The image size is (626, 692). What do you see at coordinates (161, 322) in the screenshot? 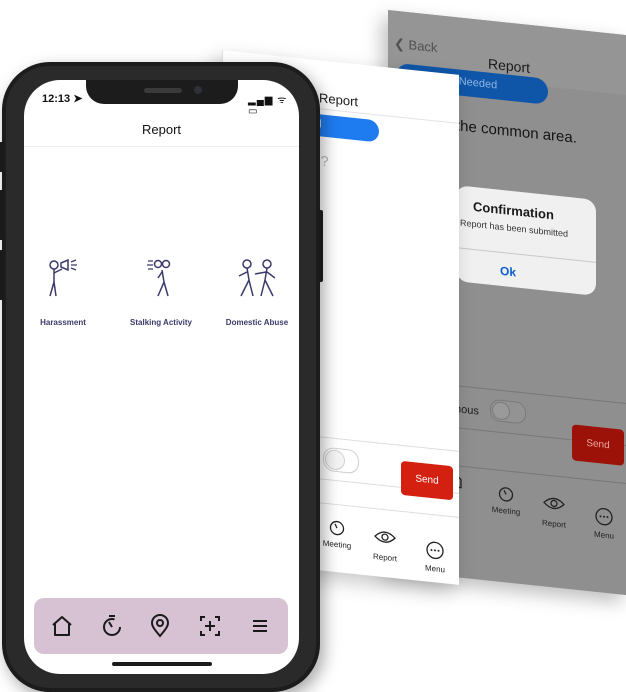
I see `stalking-activity-label: Stalking Activity` at bounding box center [161, 322].